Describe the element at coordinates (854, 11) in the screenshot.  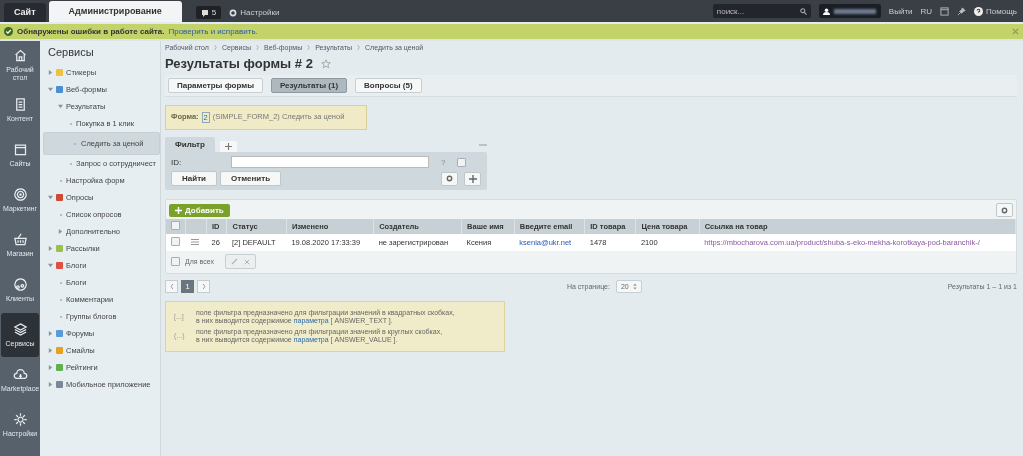
I see `blurred-name` at that location.